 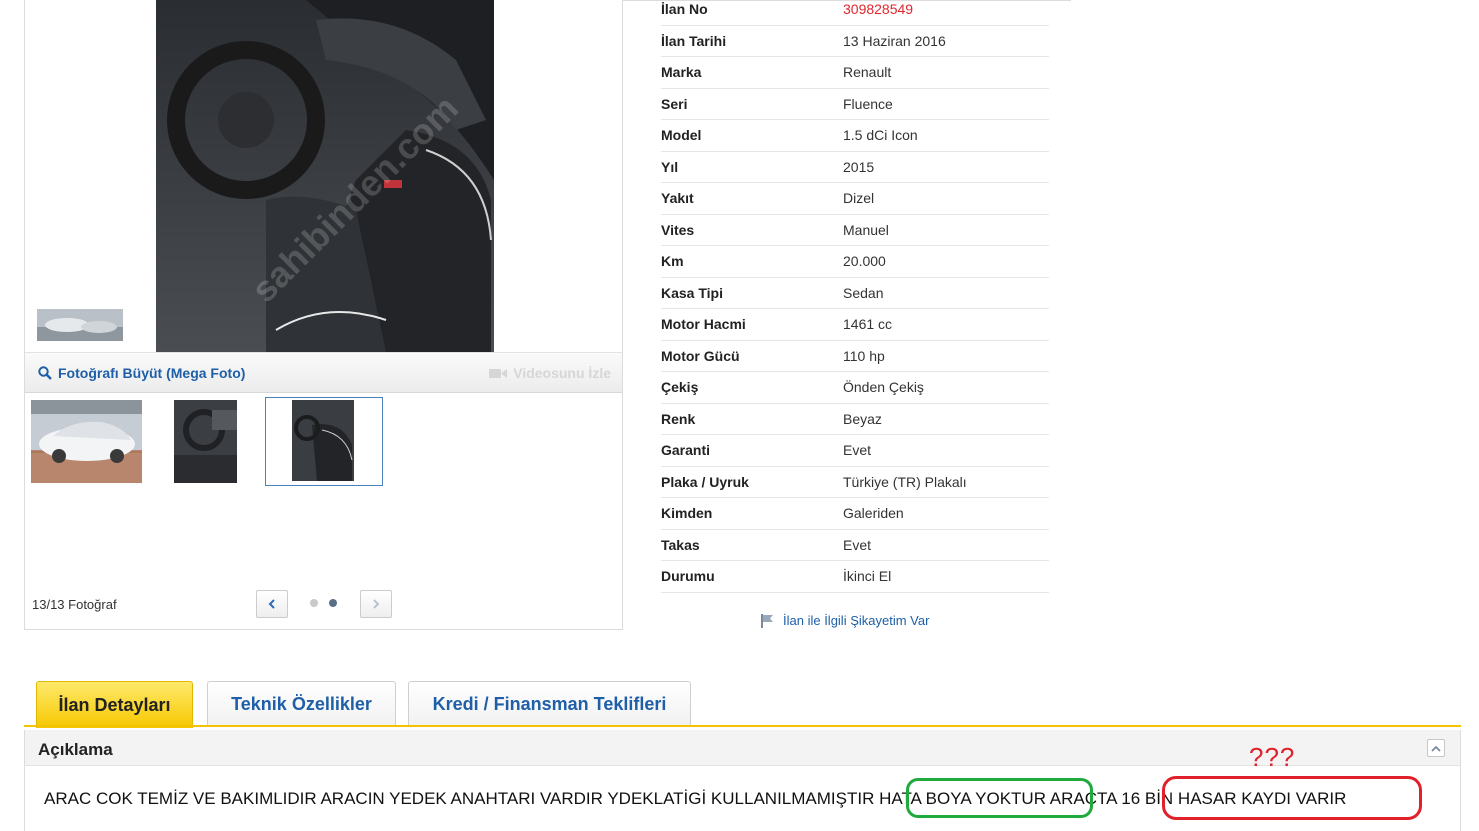 I want to click on detail-row: Motor Hacmi 1461 cc, so click(x=855, y=325).